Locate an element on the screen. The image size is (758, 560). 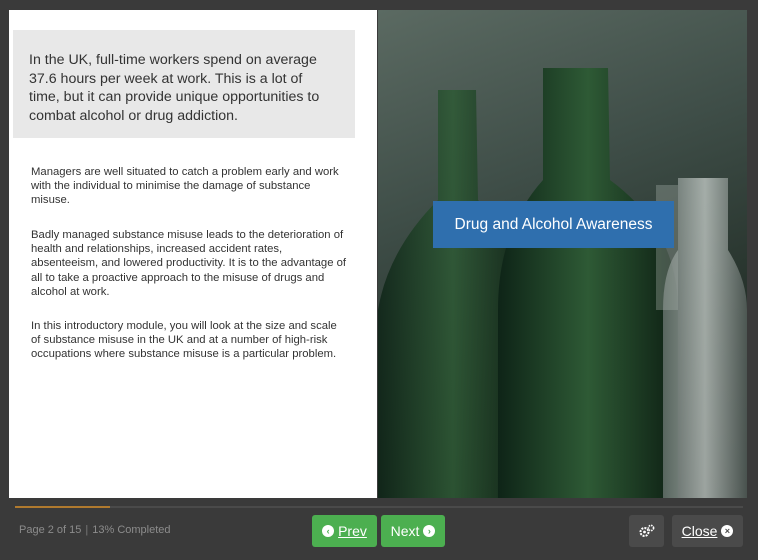
completion-status: 13% Completed is located at coordinates (131, 530).